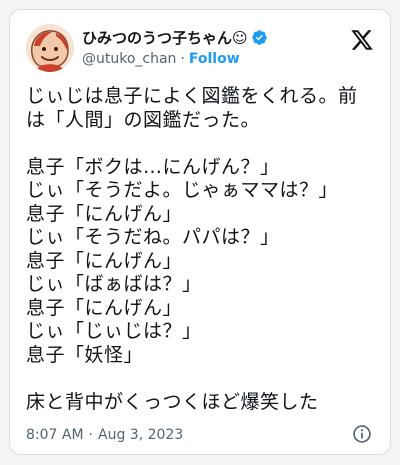  What do you see at coordinates (114, 331) in the screenshot?
I see `tweet-line: じぃ「じぃじは？」` at bounding box center [114, 331].